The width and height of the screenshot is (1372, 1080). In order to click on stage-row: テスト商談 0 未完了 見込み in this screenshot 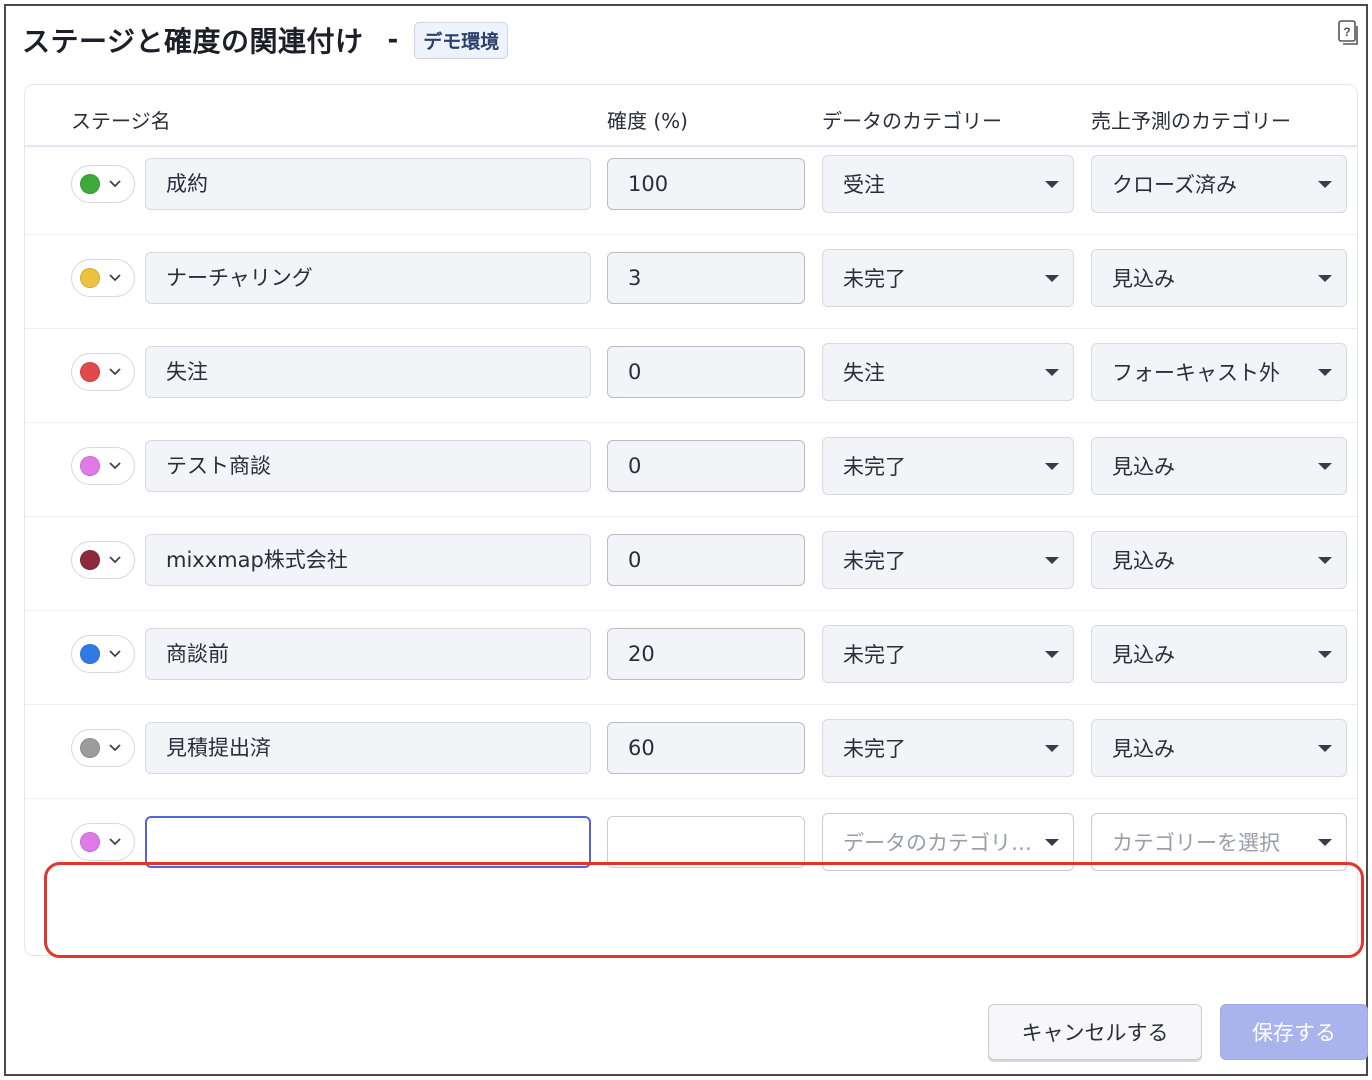, I will do `click(691, 470)`.